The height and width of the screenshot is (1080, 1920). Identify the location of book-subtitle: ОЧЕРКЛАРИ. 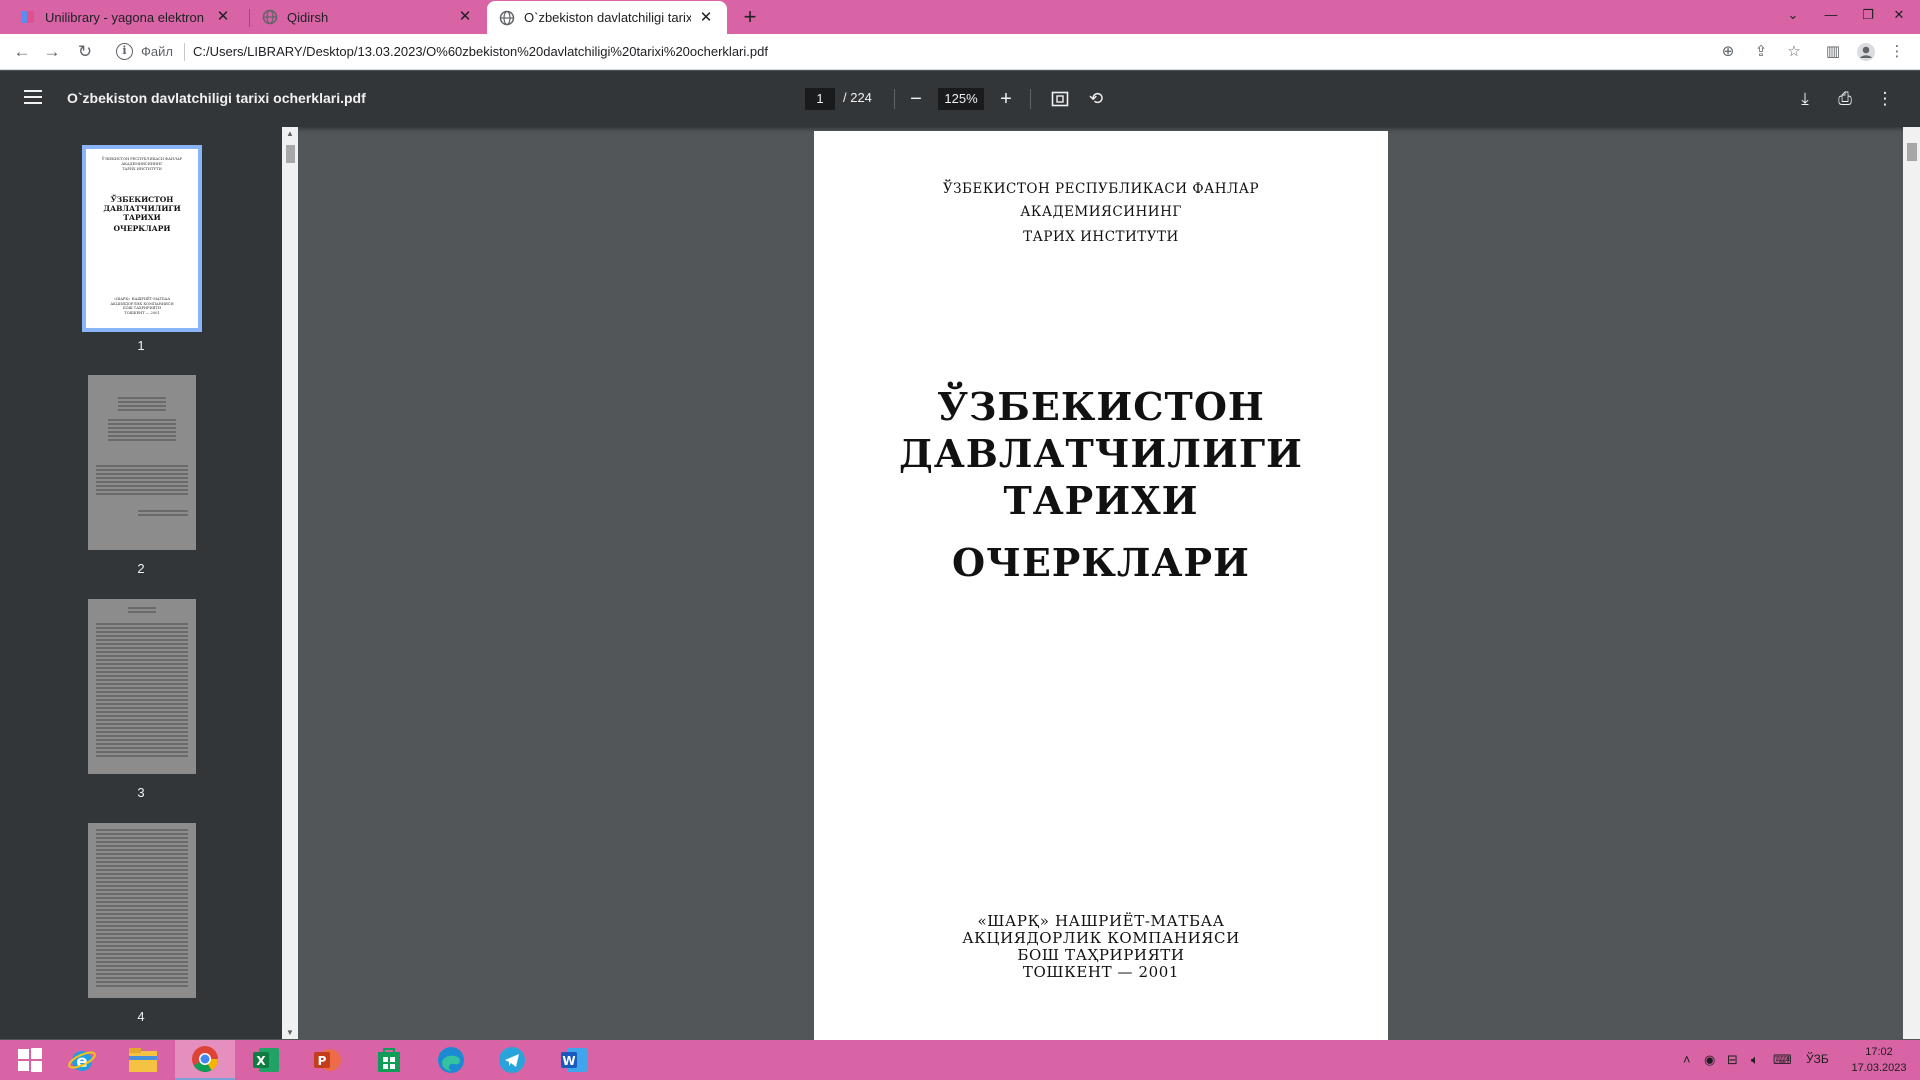
(1101, 562).